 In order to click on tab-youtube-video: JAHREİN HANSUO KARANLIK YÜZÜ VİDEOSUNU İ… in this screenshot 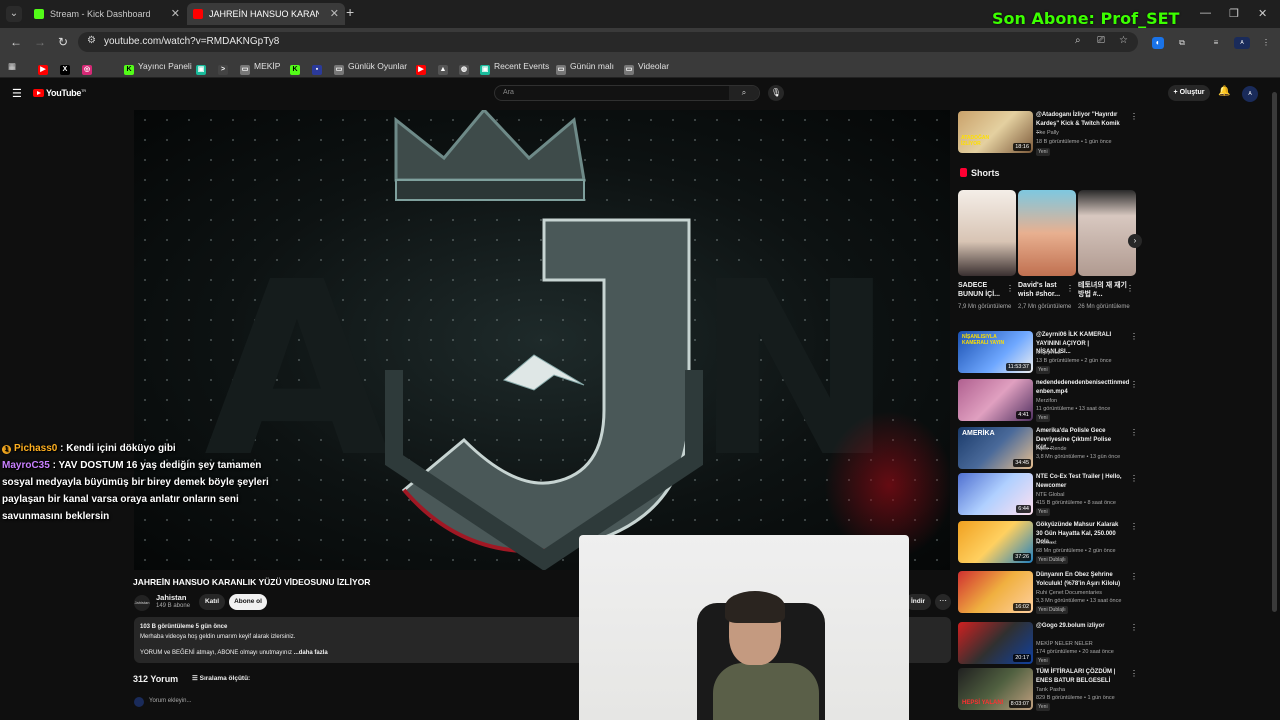, I will do `click(266, 14)`.